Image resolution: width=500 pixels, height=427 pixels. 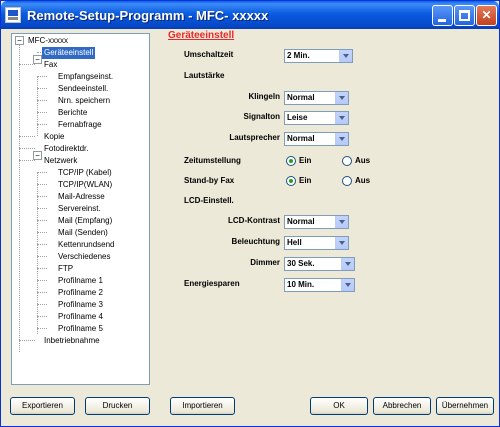 I want to click on lcd-kontrast-value: Normal, so click(x=301, y=221).